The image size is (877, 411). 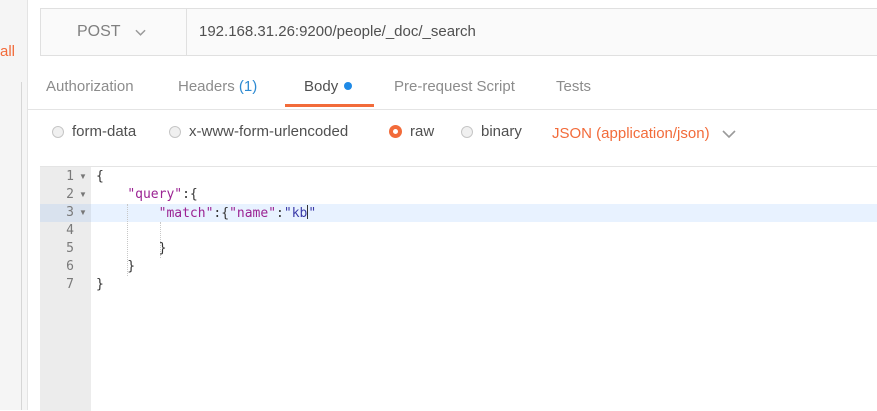 I want to click on sidebar: all, so click(x=14, y=205).